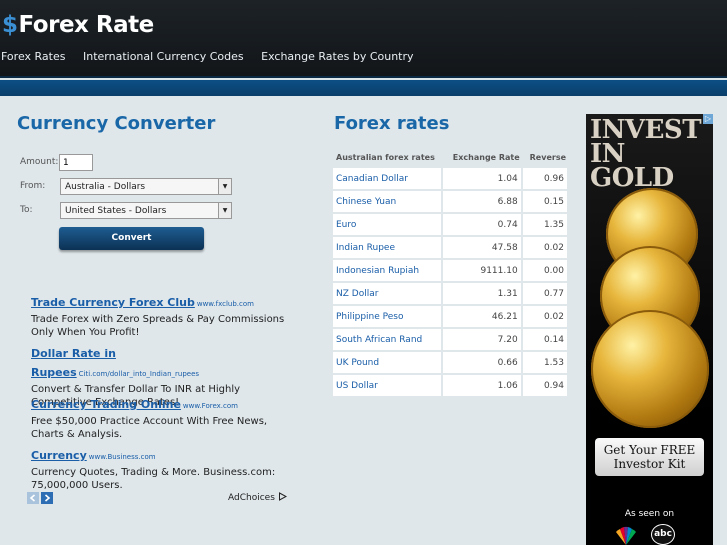  Describe the element at coordinates (33, 56) in the screenshot. I see `nav-link-forex-rates: Forex Rates` at that location.